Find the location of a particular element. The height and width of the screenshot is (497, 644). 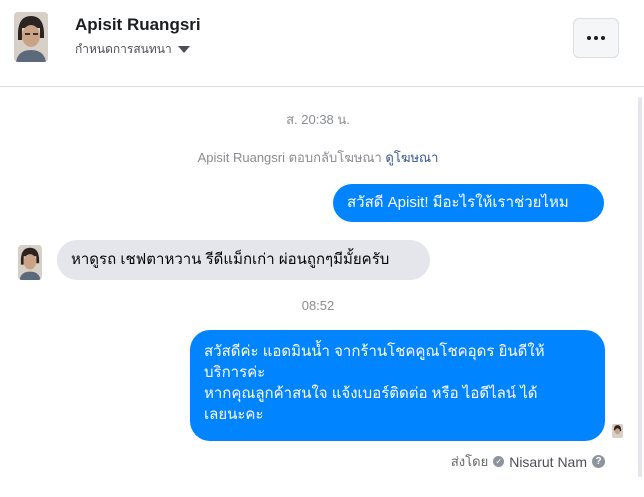

seen-receipt-avatar is located at coordinates (617, 431).